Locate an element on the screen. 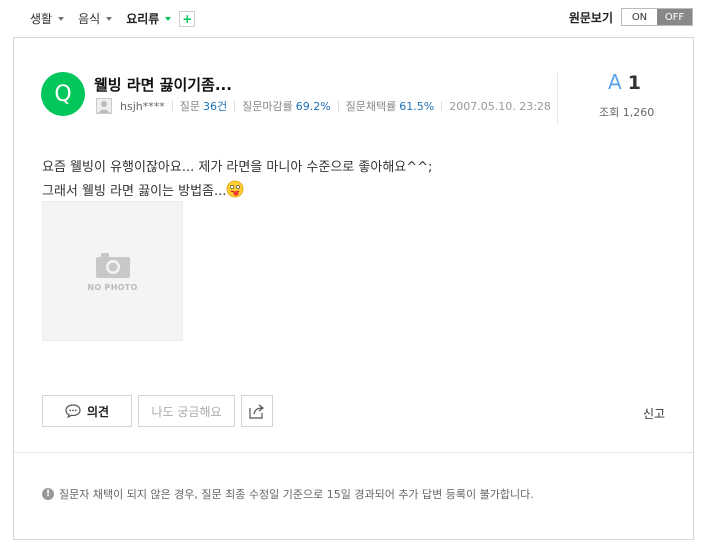  answer-count: A 1 is located at coordinates (624, 82).